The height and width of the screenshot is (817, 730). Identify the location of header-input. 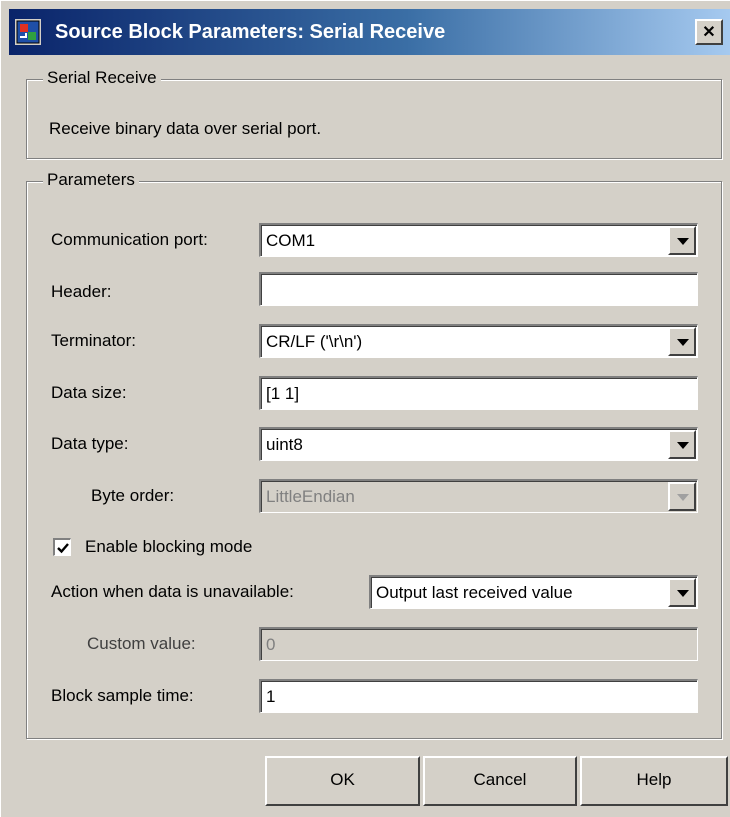
(478, 289).